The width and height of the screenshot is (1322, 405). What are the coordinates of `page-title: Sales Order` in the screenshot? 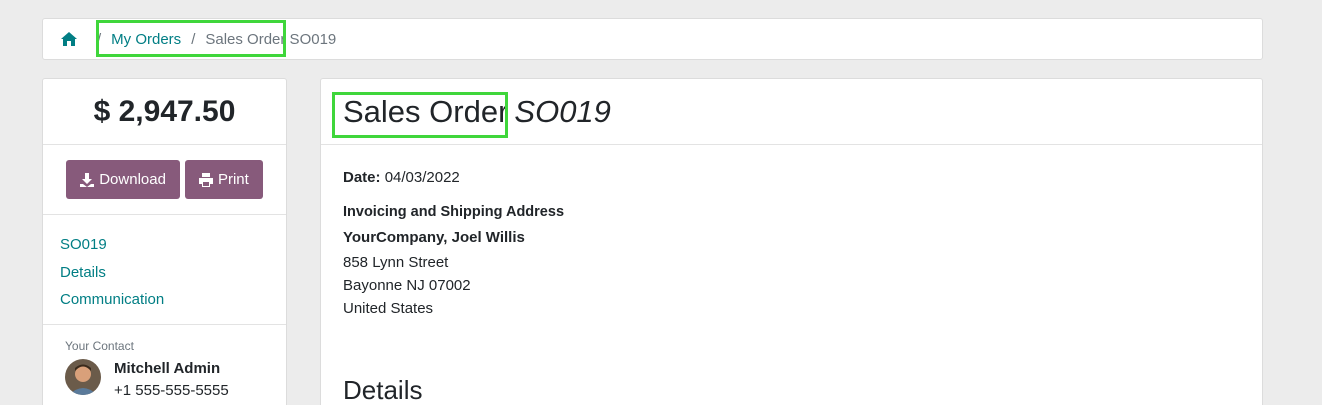 It's located at (426, 111).